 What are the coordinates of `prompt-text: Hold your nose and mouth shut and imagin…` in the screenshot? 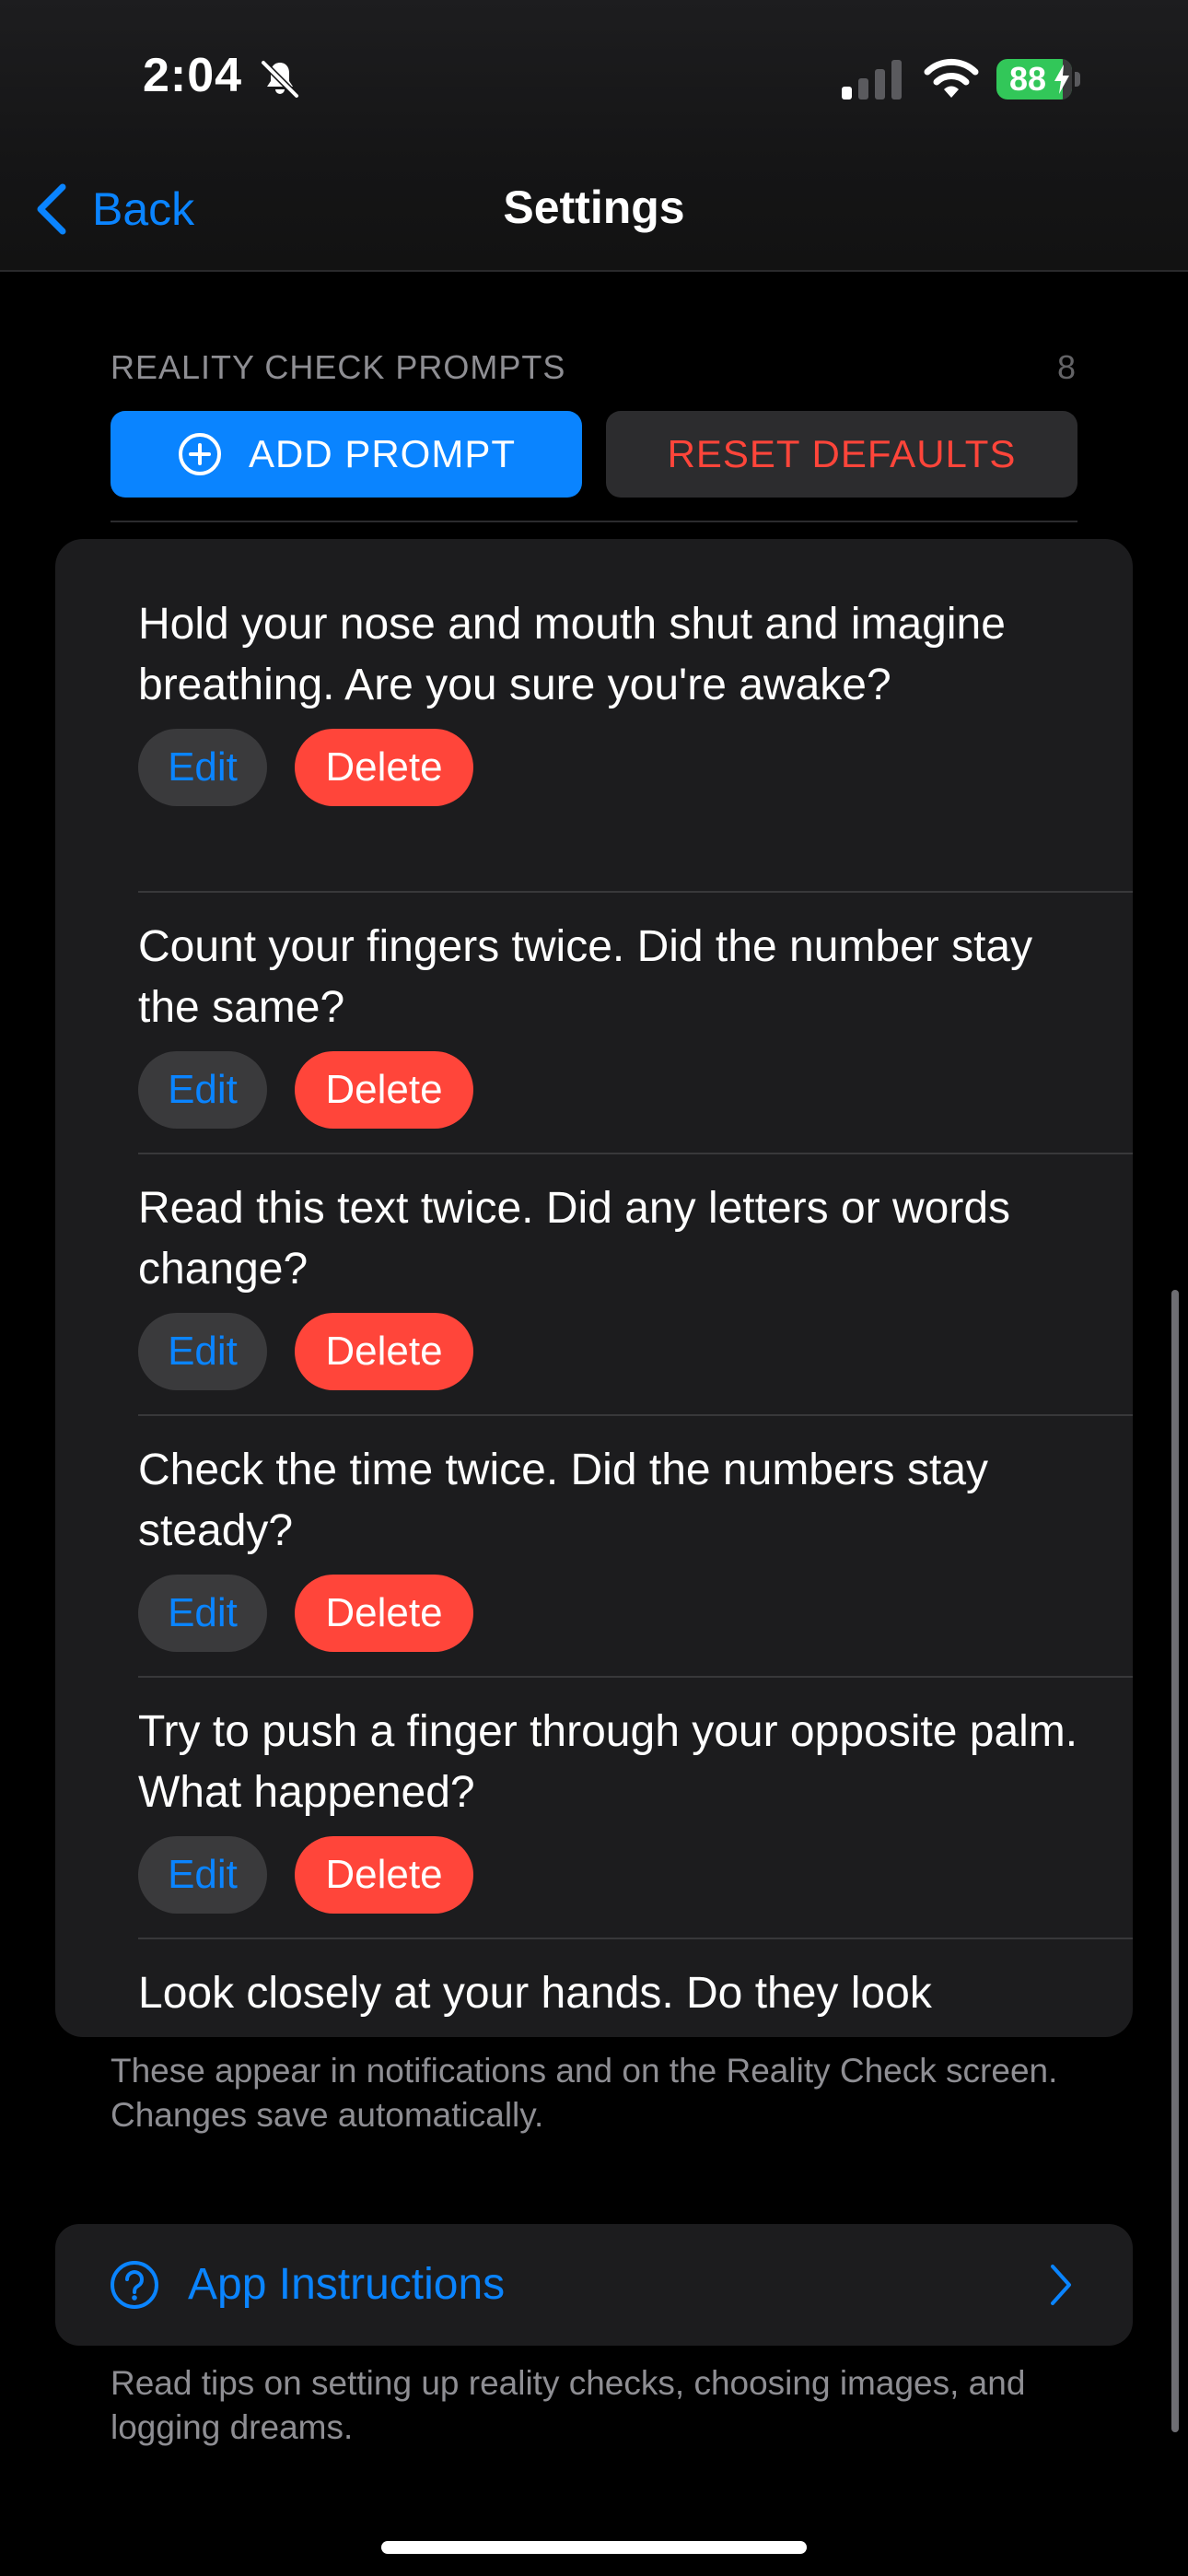 It's located at (572, 654).